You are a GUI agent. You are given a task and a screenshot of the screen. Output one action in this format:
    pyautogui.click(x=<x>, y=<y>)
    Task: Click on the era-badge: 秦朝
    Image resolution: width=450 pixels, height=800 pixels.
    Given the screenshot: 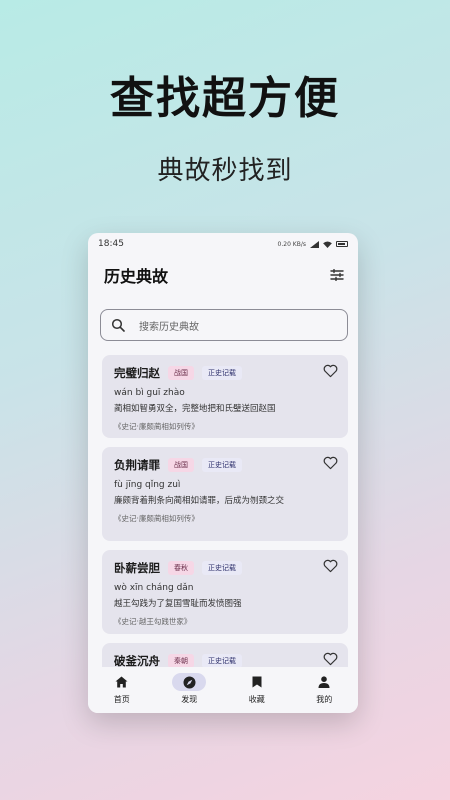 What is the action you would take?
    pyautogui.click(x=181, y=661)
    